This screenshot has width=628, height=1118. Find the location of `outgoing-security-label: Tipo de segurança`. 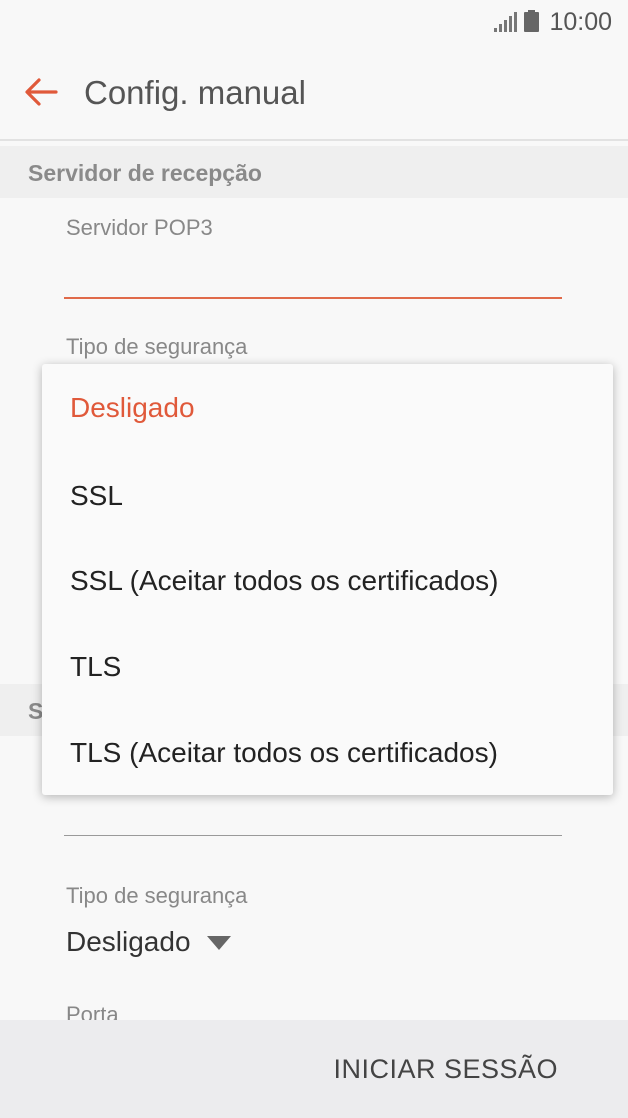

outgoing-security-label: Tipo de segurança is located at coordinates (157, 895).